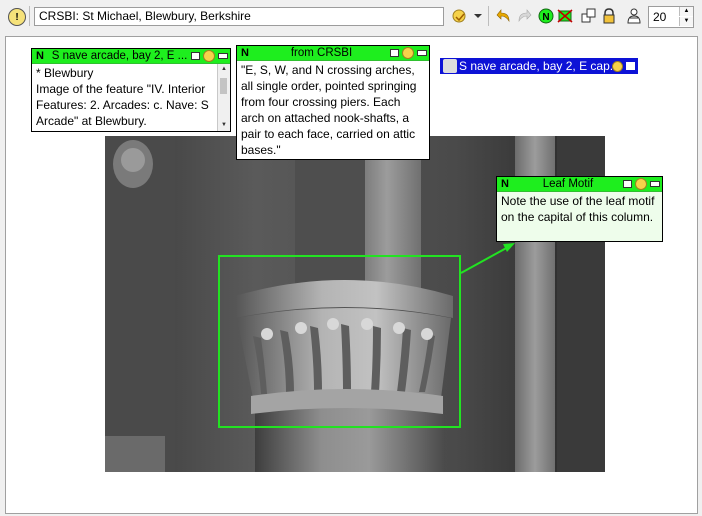 This screenshot has width=702, height=516. What do you see at coordinates (524, 16) in the screenshot?
I see `redo-icon` at bounding box center [524, 16].